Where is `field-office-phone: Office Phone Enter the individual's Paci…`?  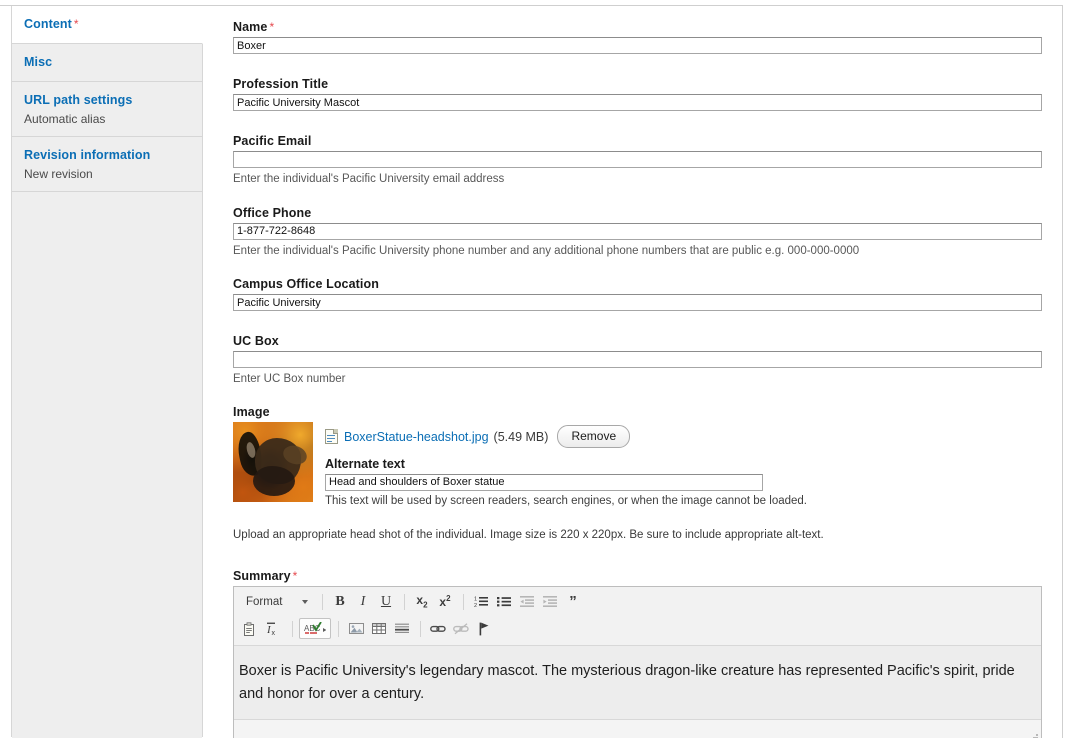 field-office-phone: Office Phone Enter the individual's Paci… is located at coordinates (639, 233).